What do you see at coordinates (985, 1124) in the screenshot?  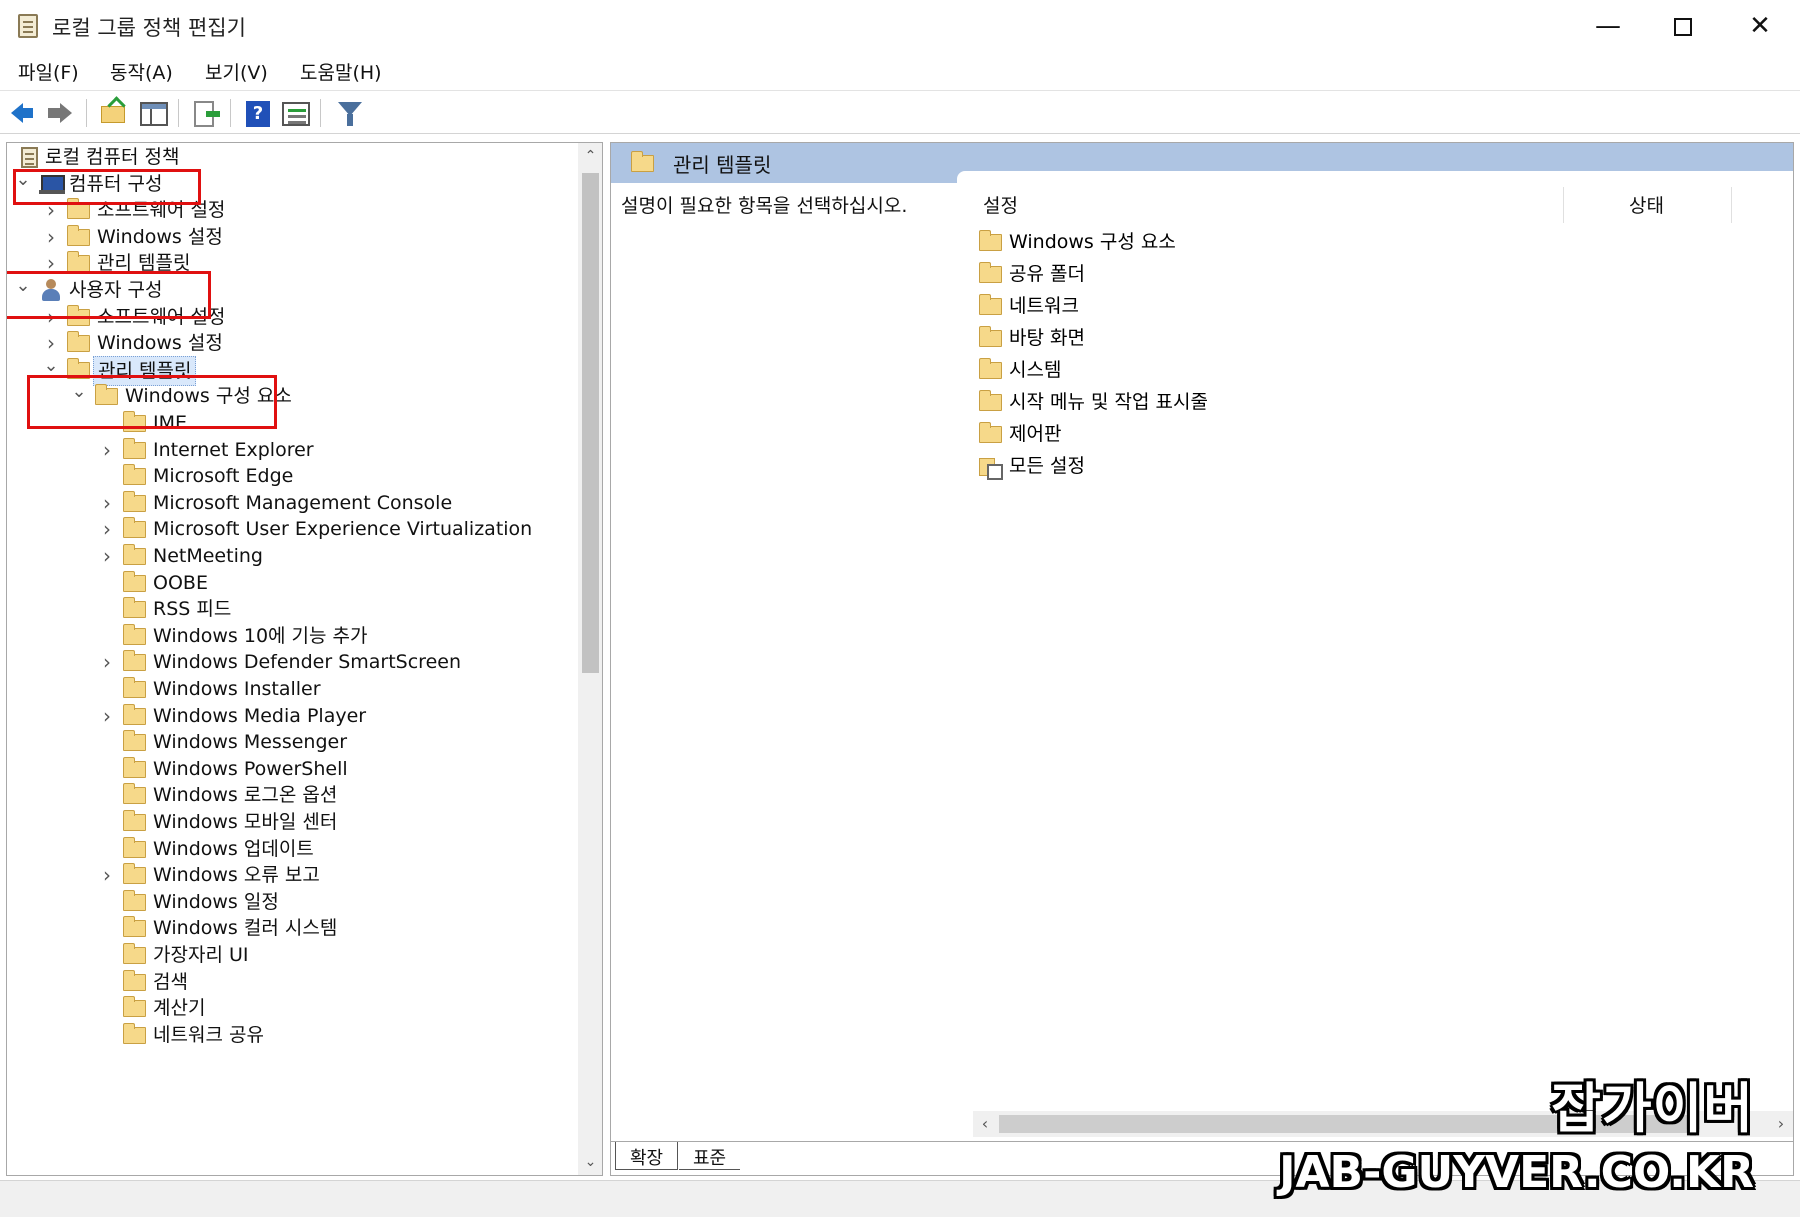 I see `scroll-left-arrow-icon: ‹` at bounding box center [985, 1124].